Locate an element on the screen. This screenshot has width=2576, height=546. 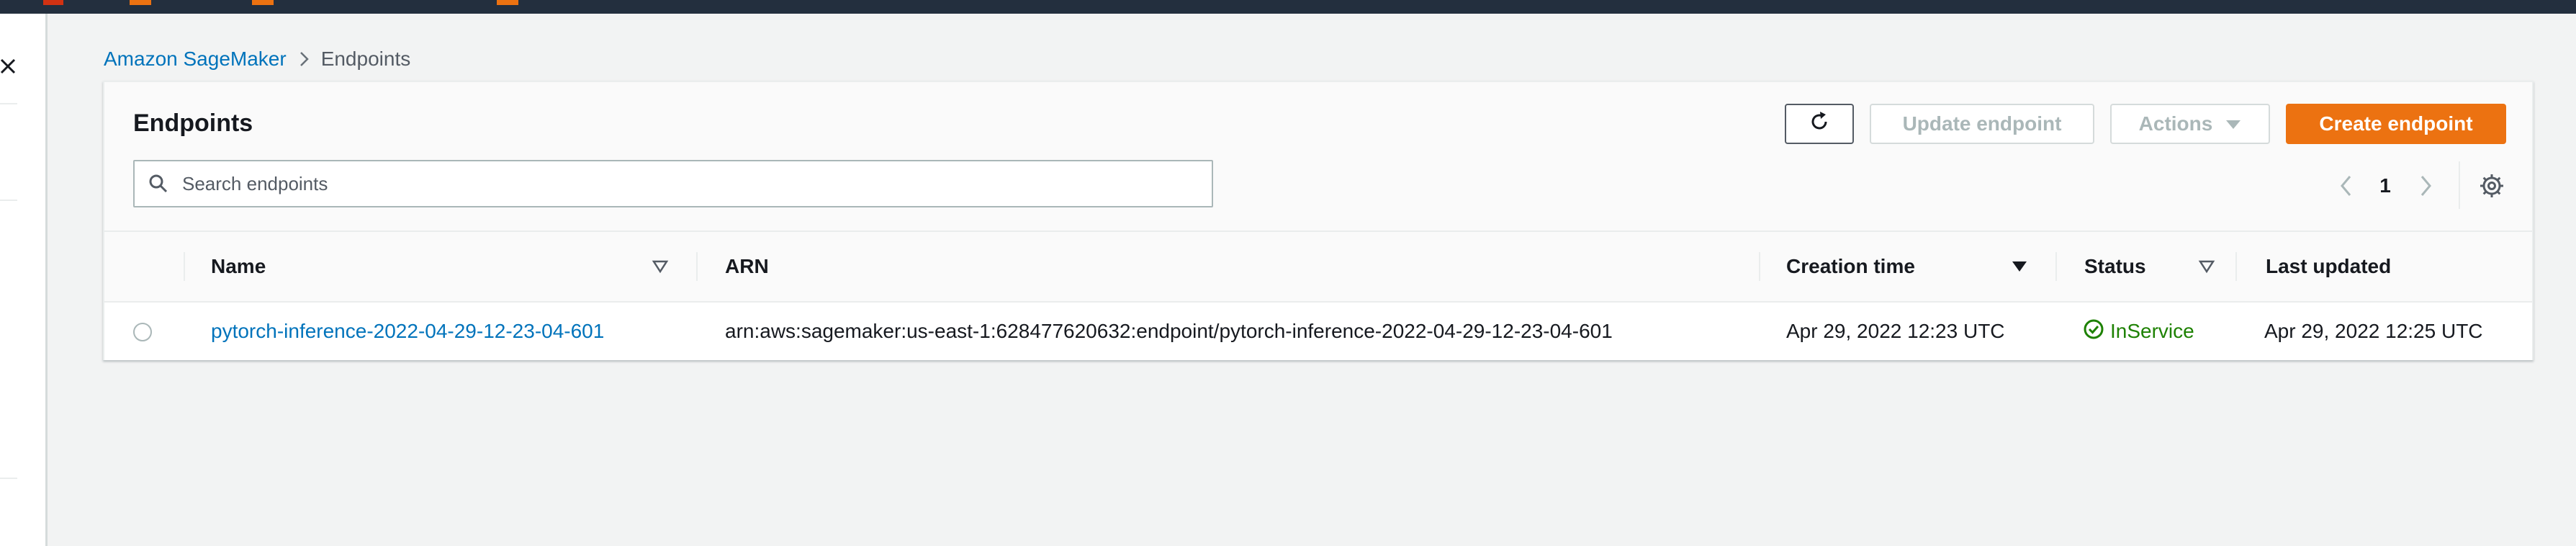
actions-button: Actions is located at coordinates (2190, 124).